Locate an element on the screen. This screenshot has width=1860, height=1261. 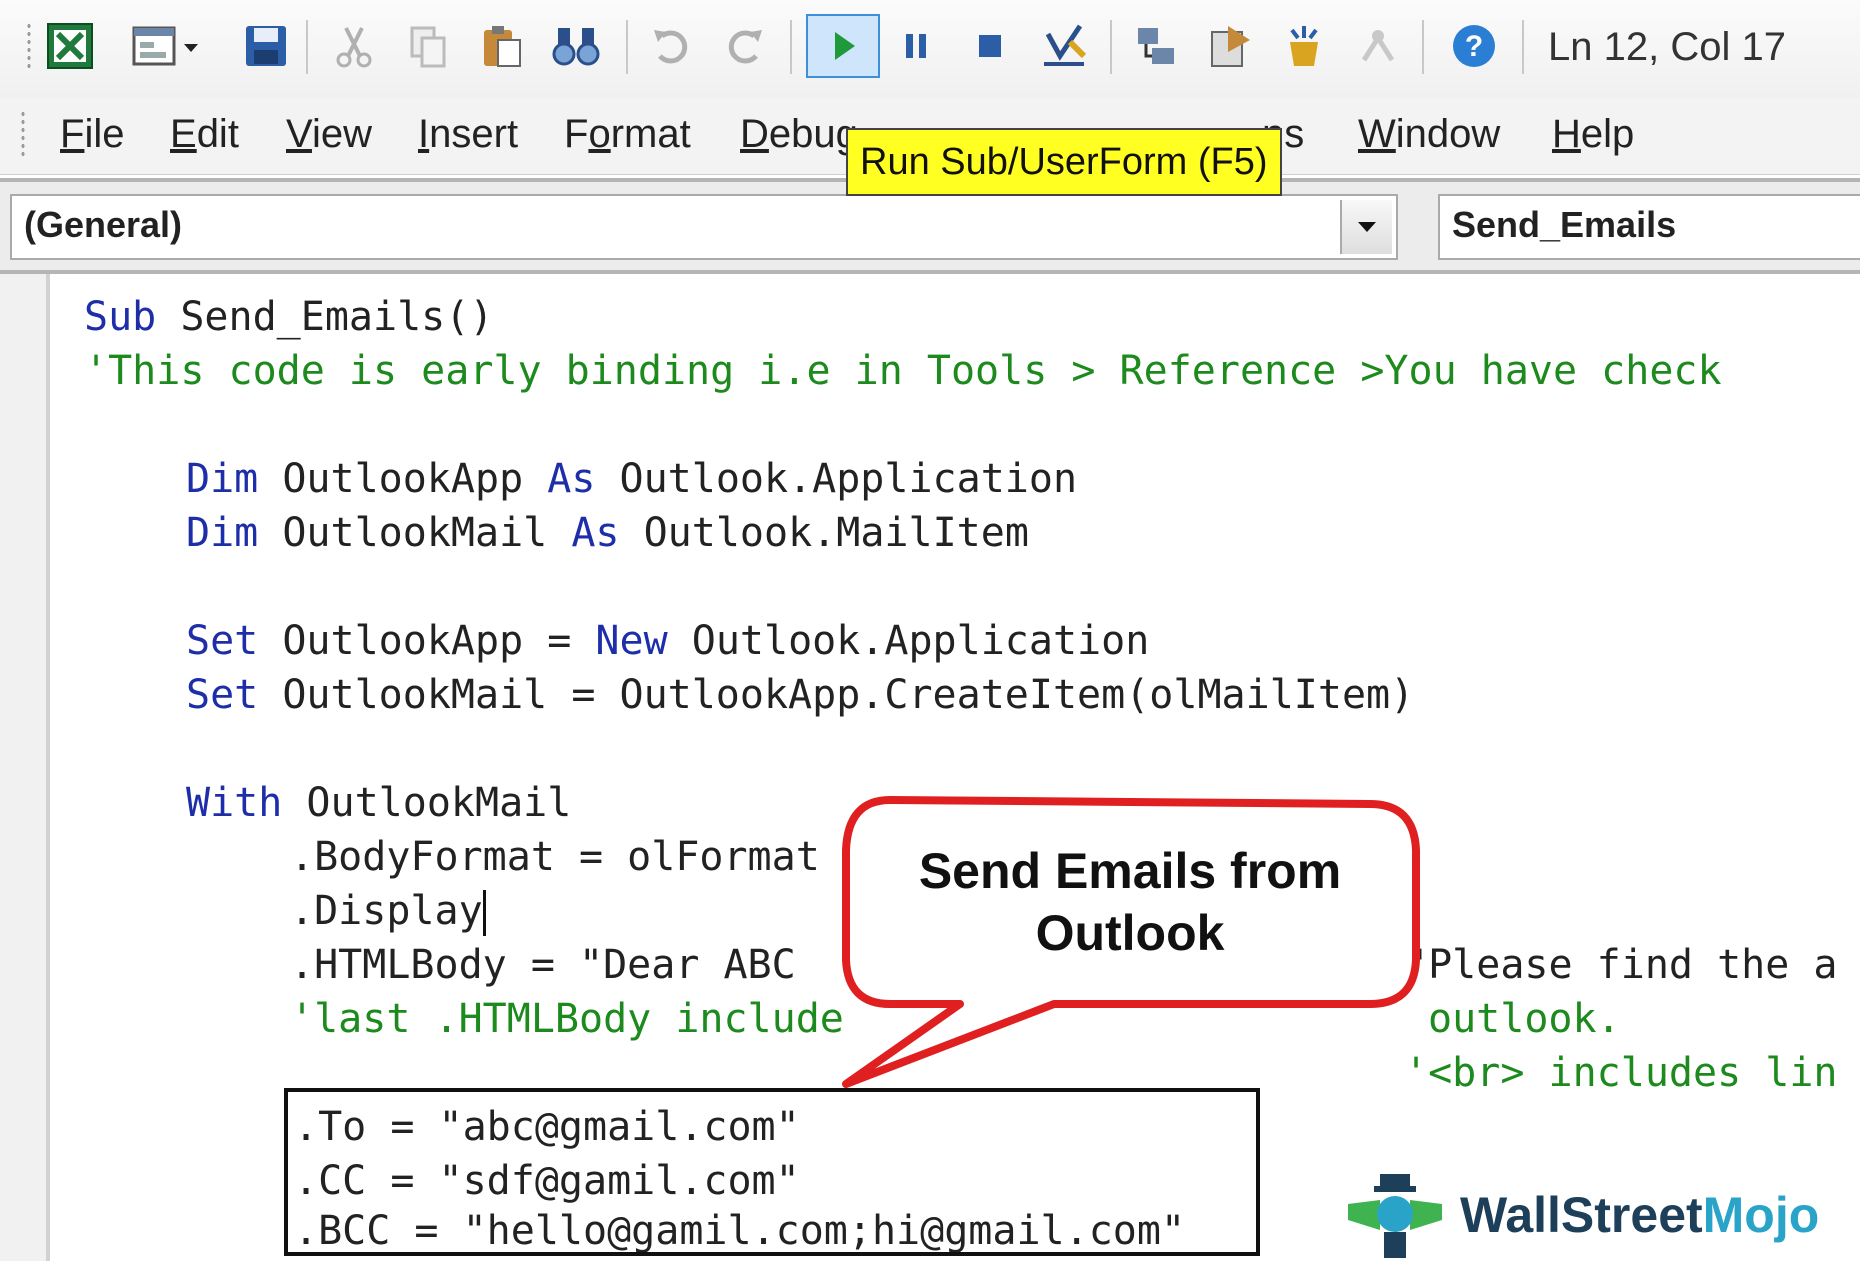
menu-insert: Insert is located at coordinates (468, 134).